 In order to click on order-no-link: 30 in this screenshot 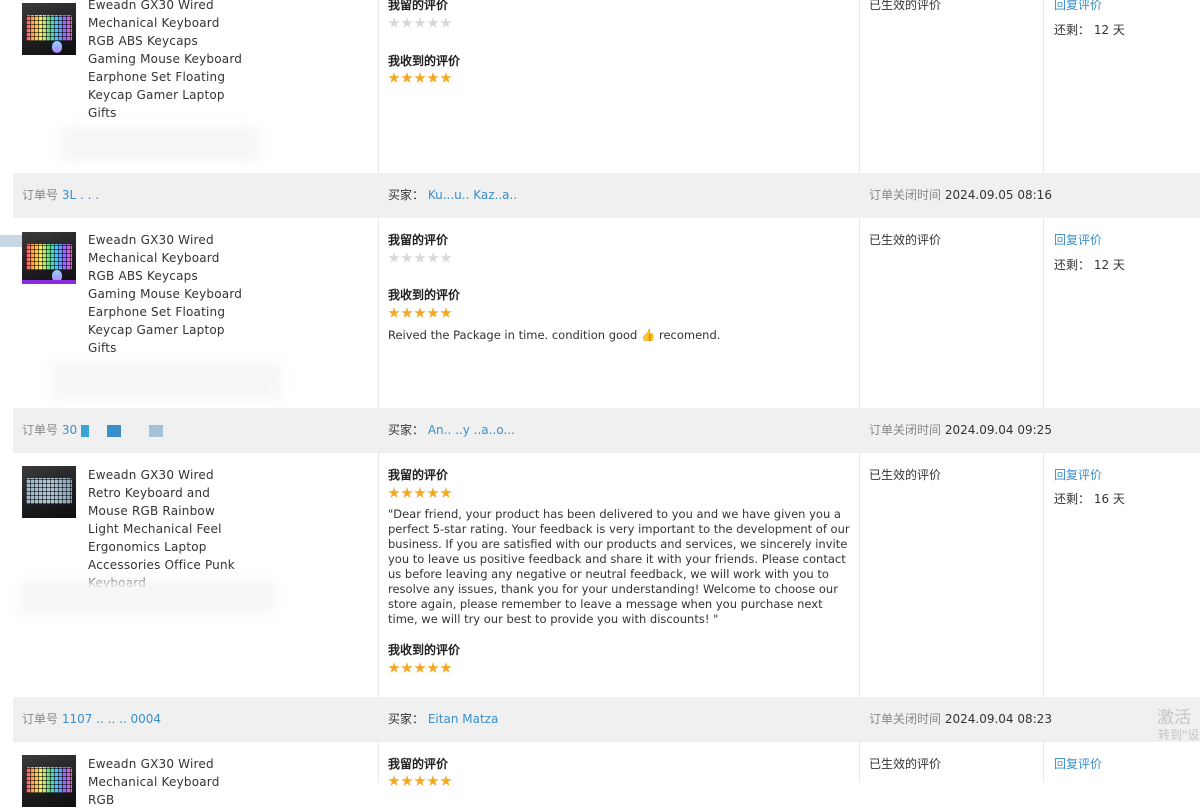, I will do `click(69, 430)`.